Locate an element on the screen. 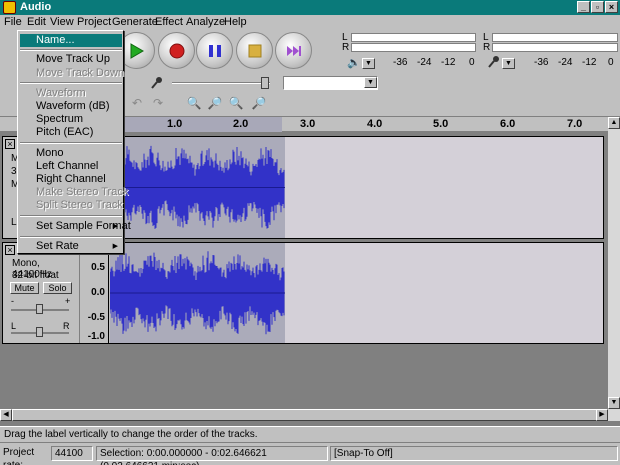  record-icon is located at coordinates (176, 50).